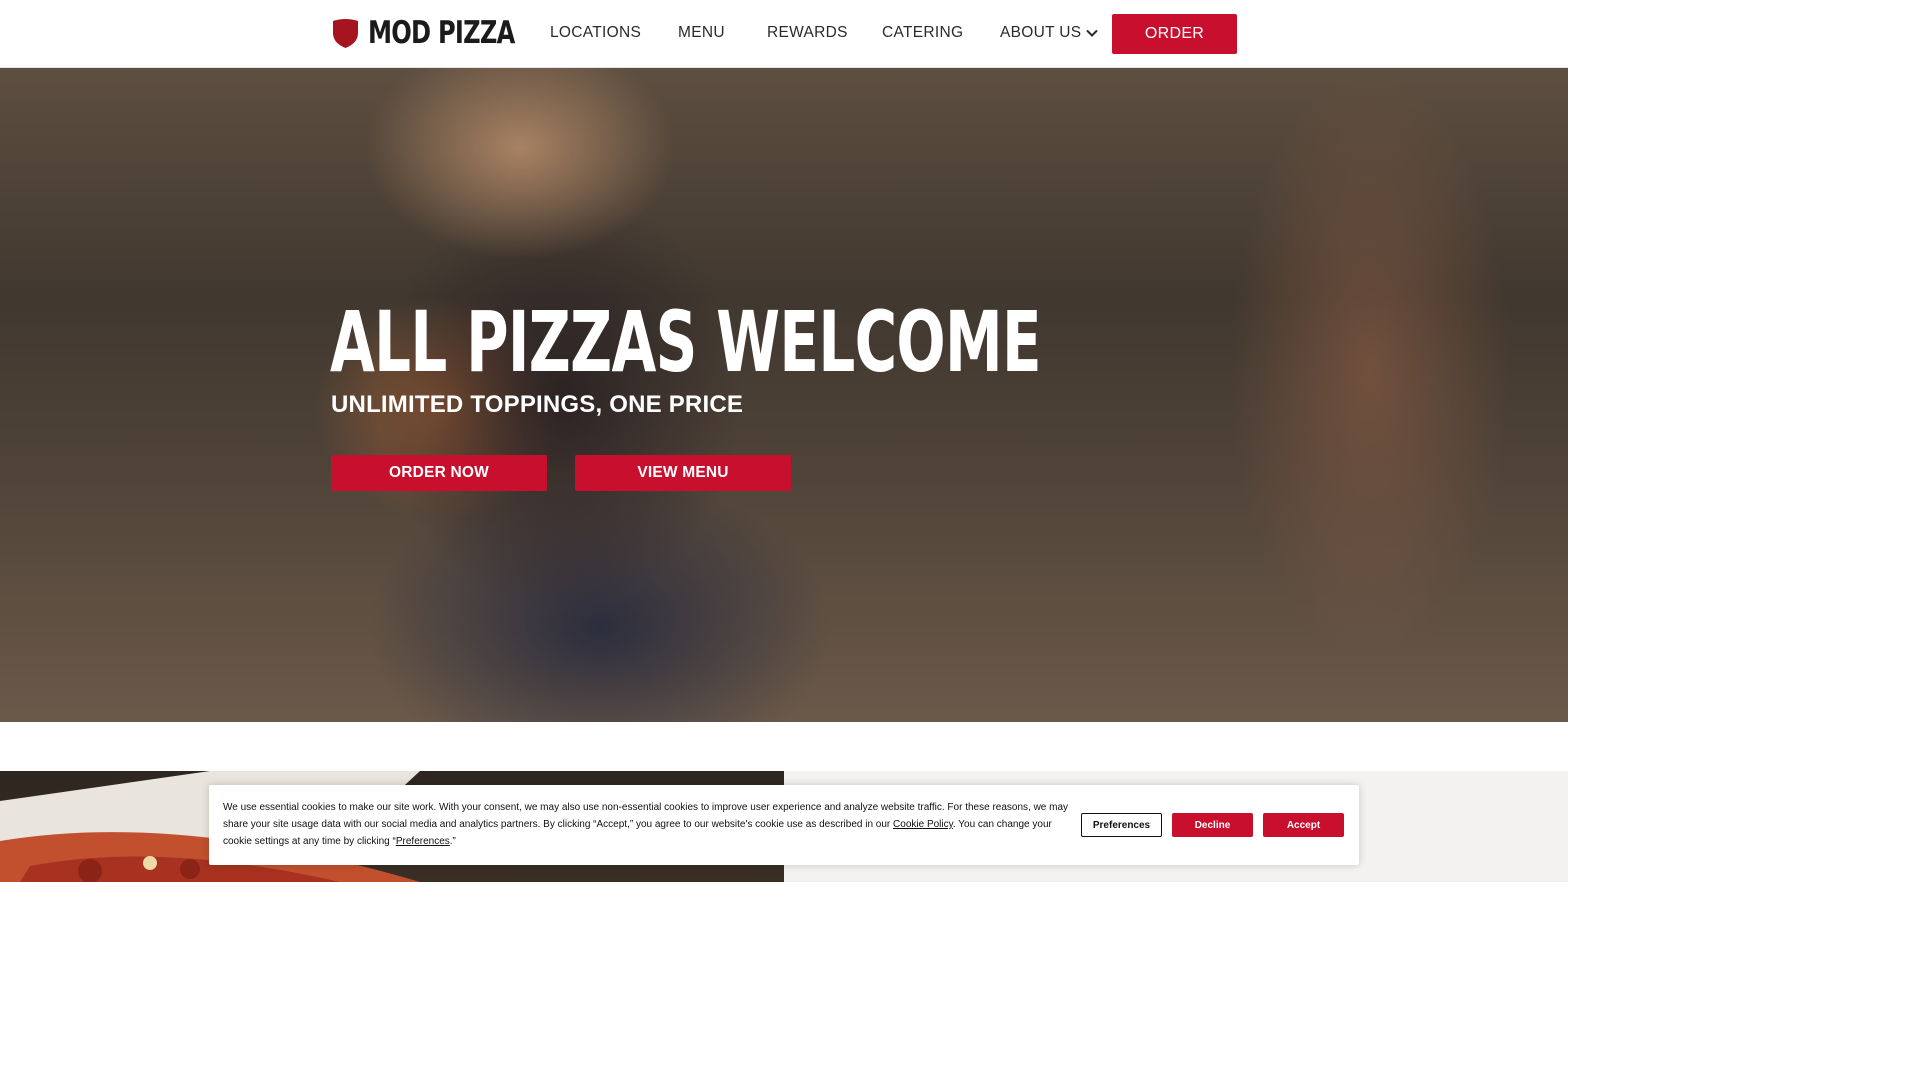  What do you see at coordinates (922, 33) in the screenshot?
I see `nav-catering: CATERING` at bounding box center [922, 33].